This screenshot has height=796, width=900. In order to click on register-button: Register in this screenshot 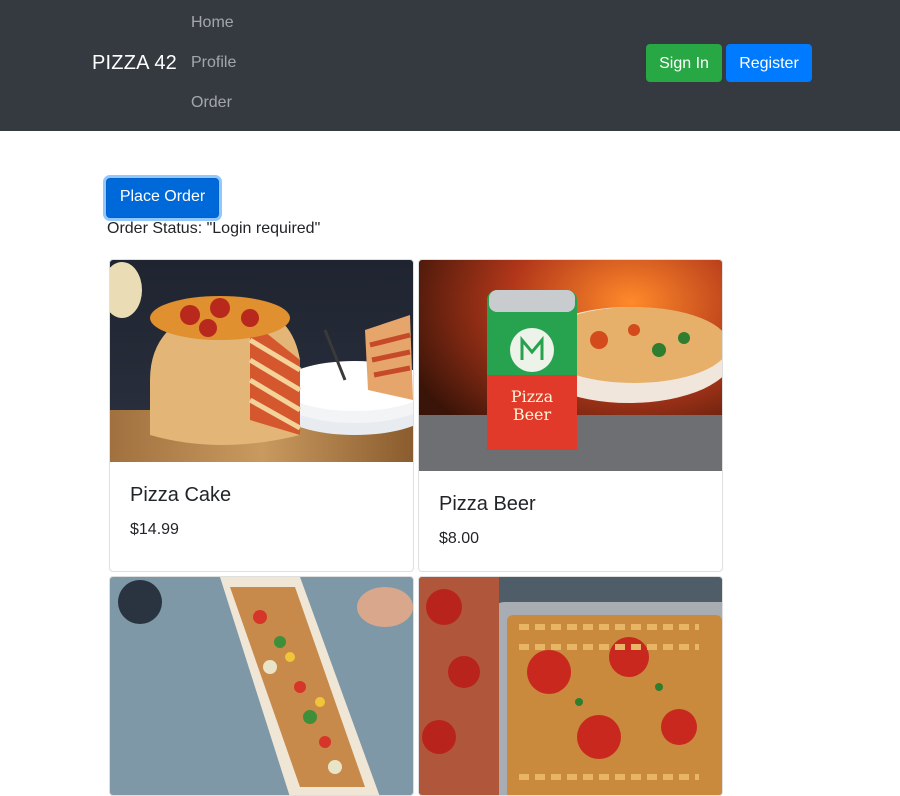, I will do `click(769, 63)`.